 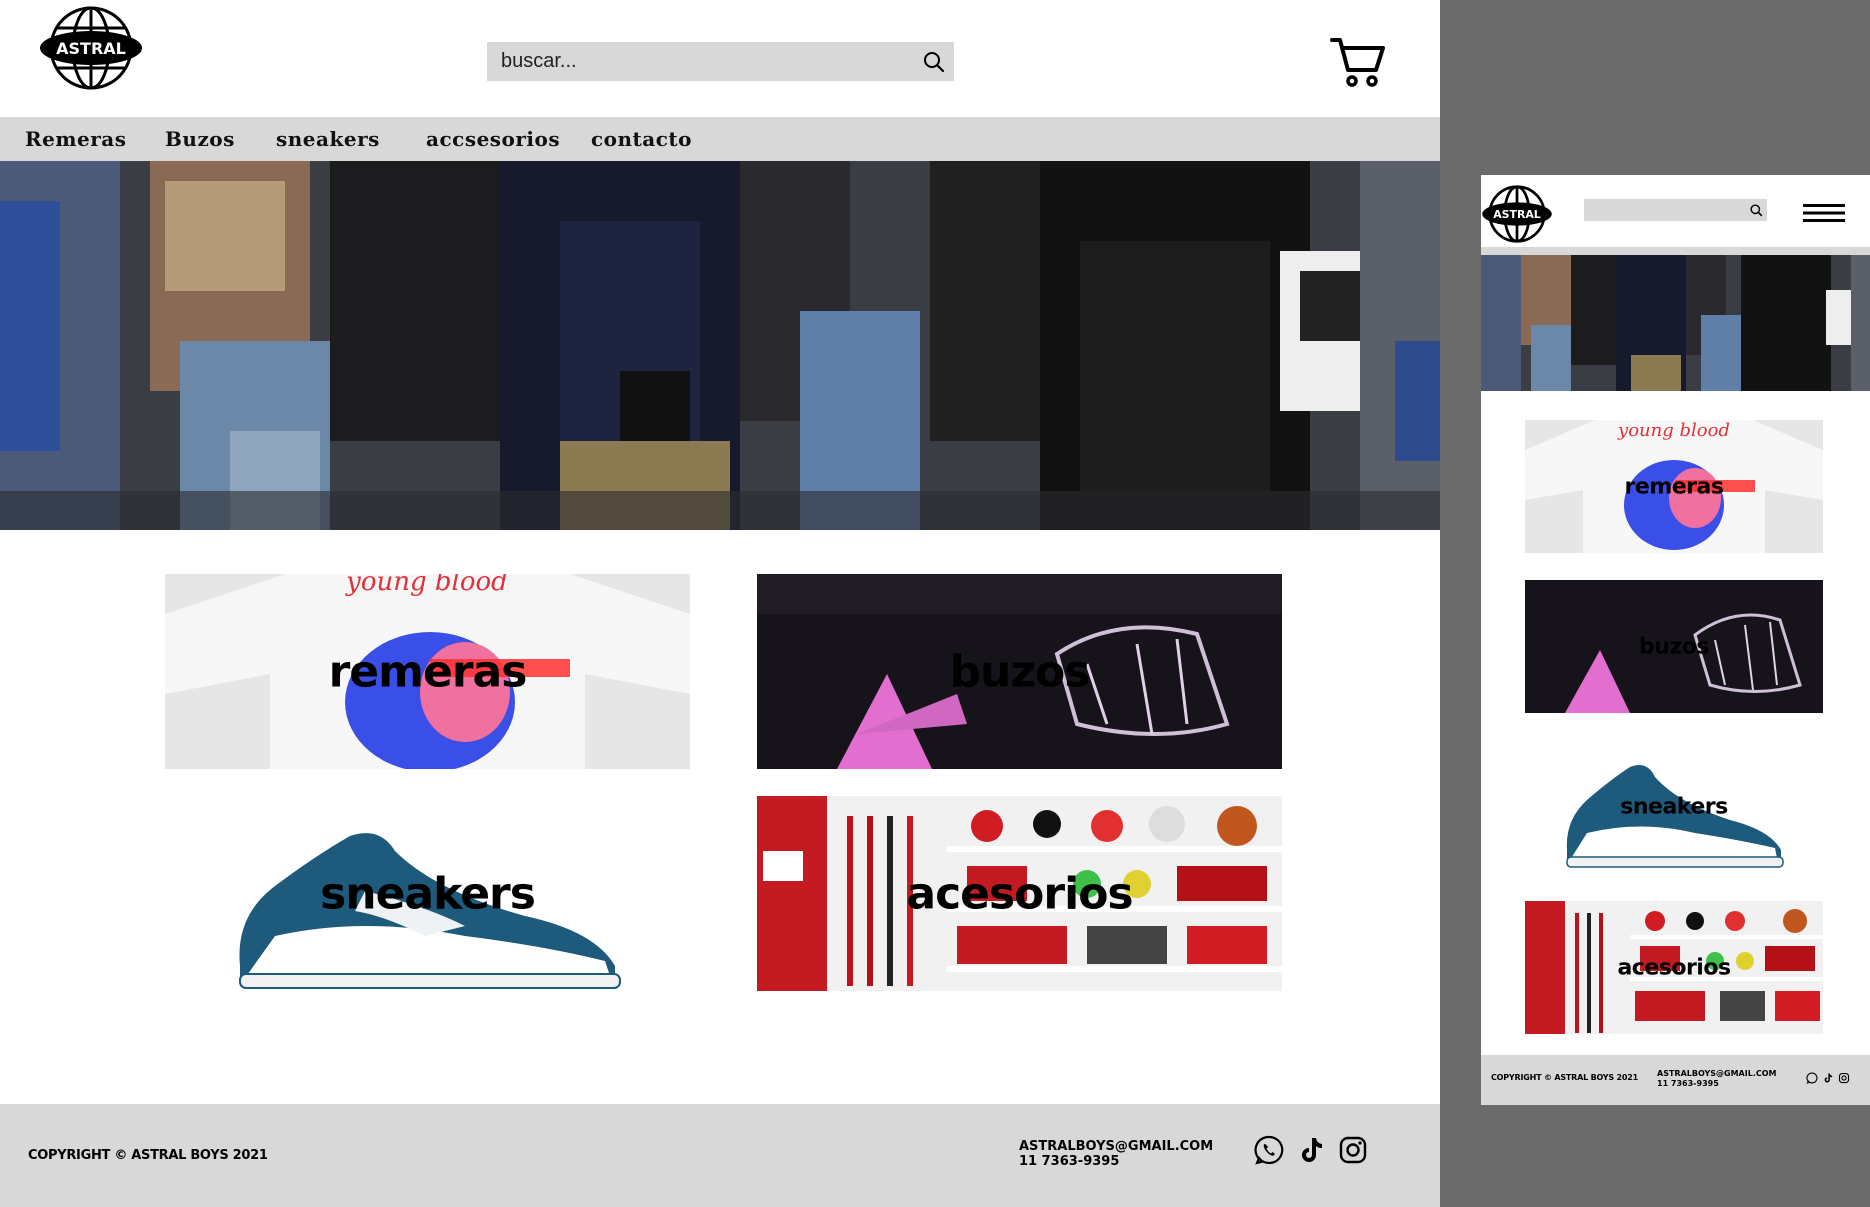 What do you see at coordinates (1824, 213) in the screenshot?
I see `hamburger-icon` at bounding box center [1824, 213].